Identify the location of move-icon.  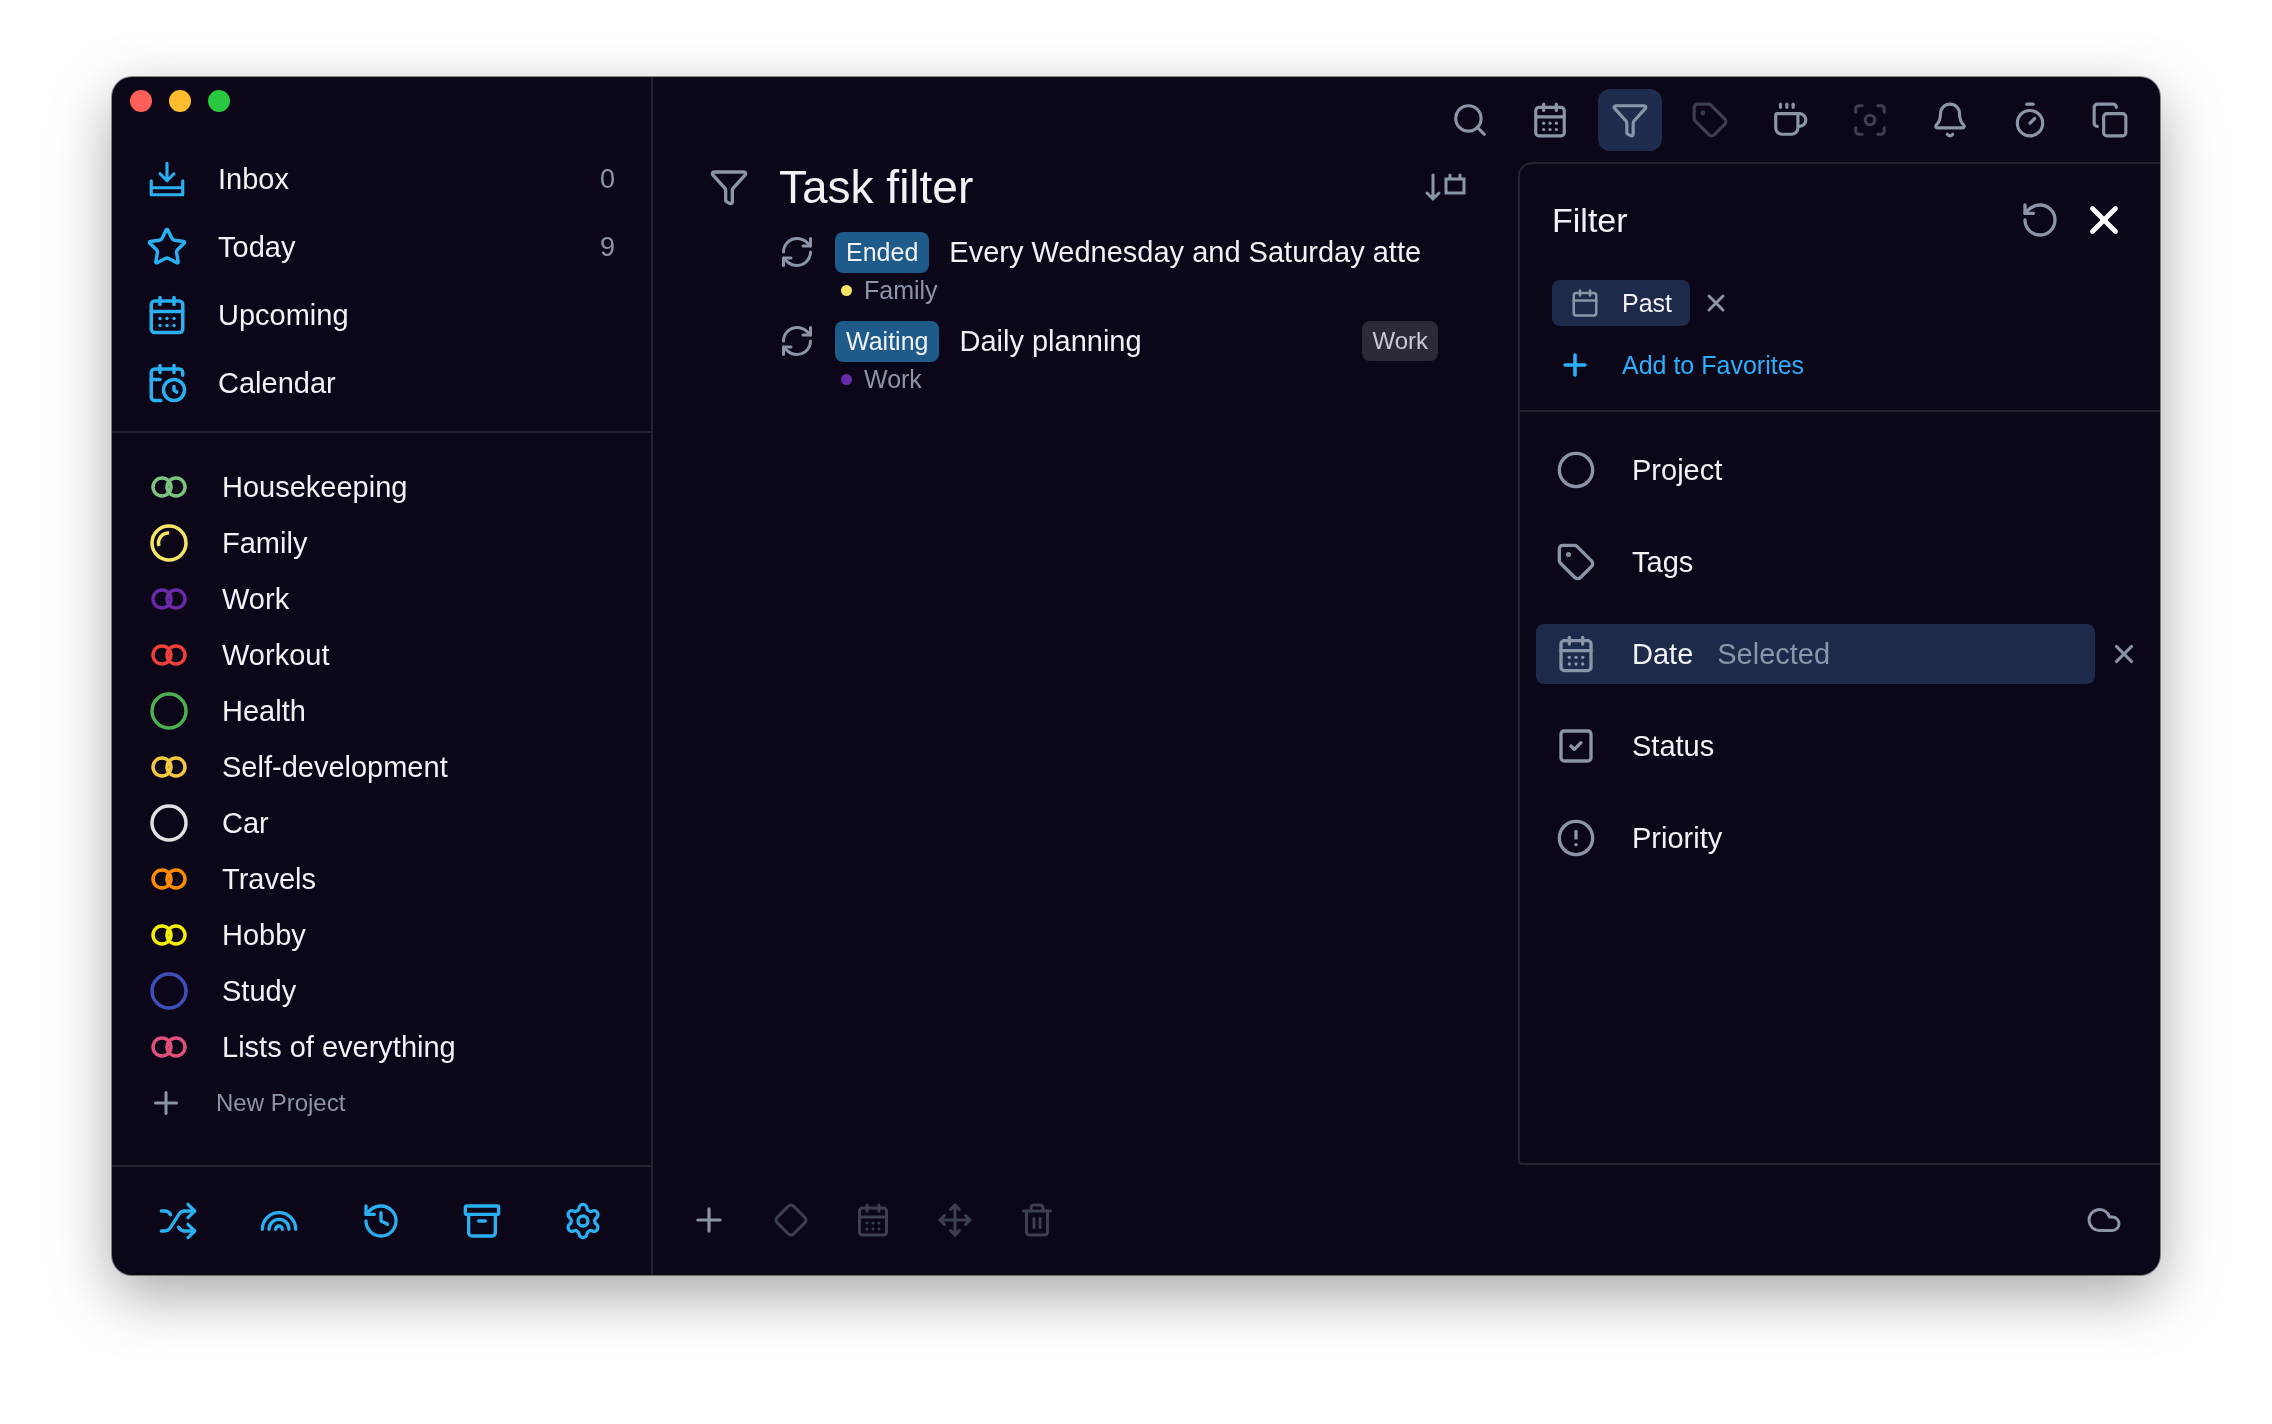
(955, 1220).